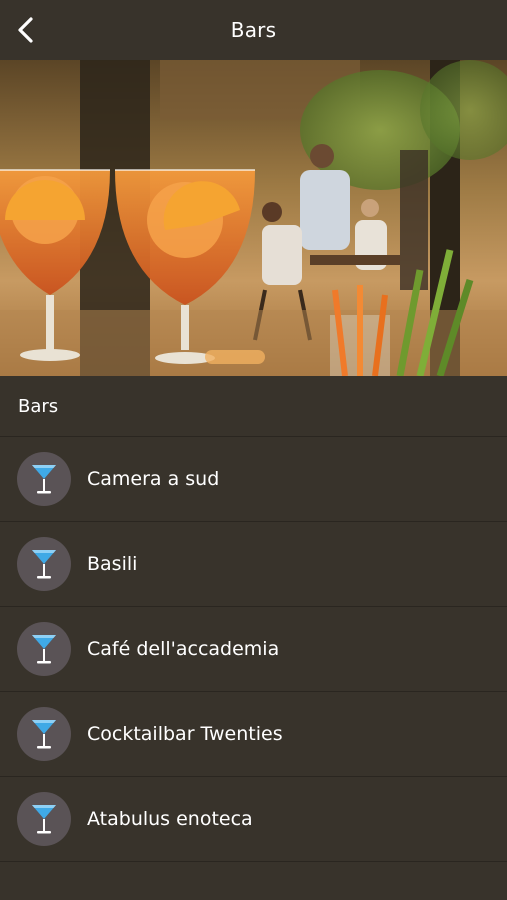  I want to click on list-item: Basili, so click(253, 564).